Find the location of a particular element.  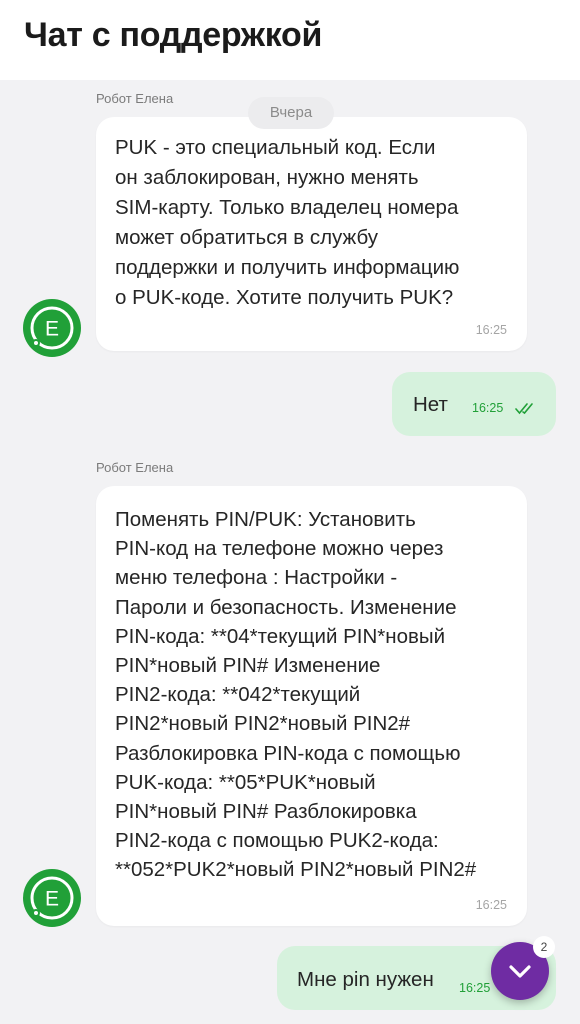

outgoing-message: Нет 16:25 is located at coordinates (474, 404).